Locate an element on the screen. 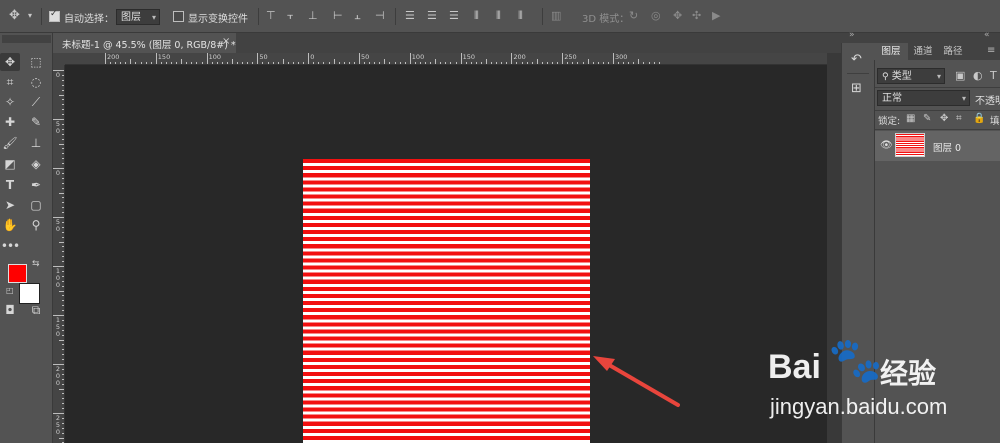  filter-type-icon: T is located at coordinates (993, 76).